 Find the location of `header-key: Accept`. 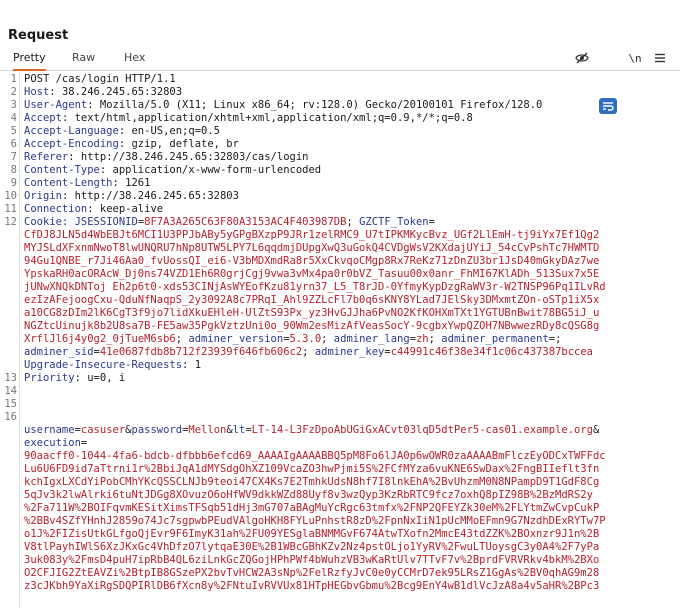

header-key: Accept is located at coordinates (43, 118).